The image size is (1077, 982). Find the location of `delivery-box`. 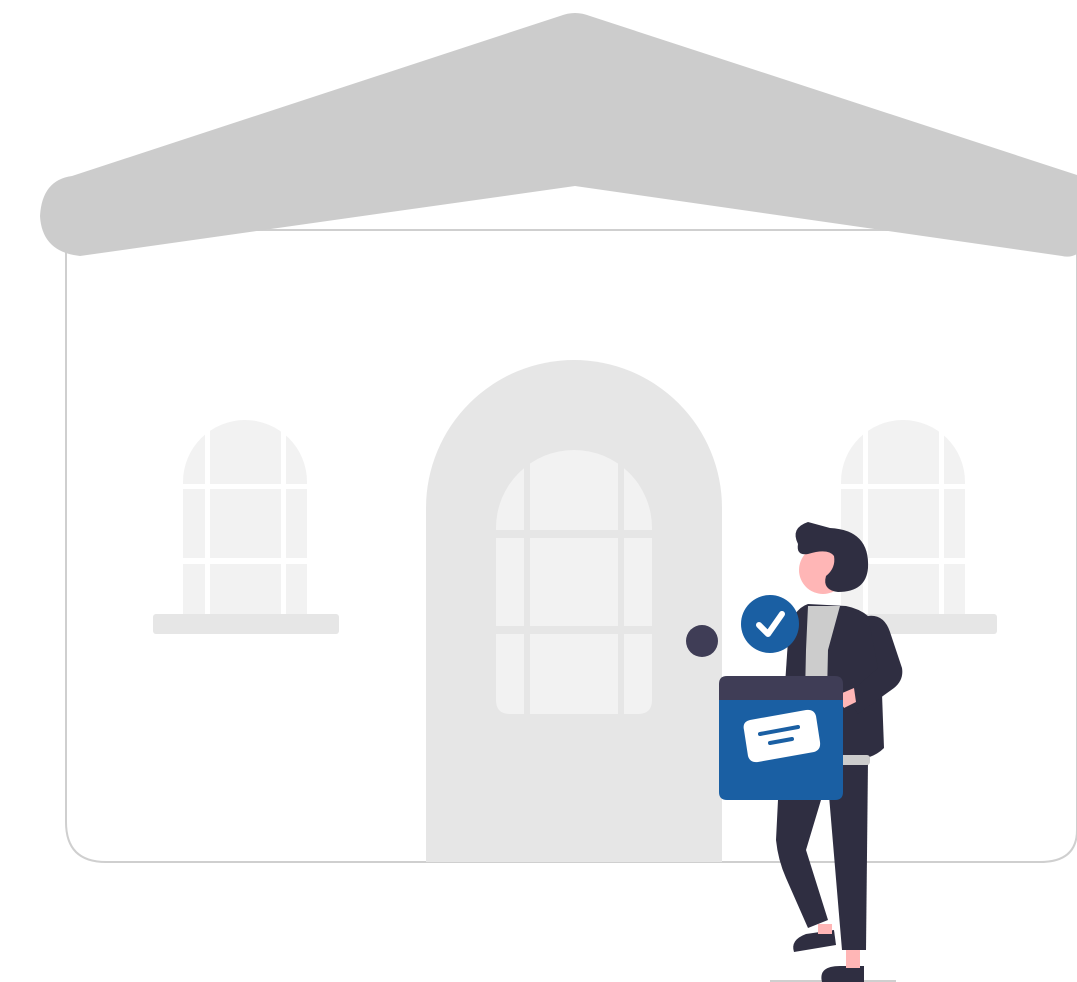

delivery-box is located at coordinates (781, 738).